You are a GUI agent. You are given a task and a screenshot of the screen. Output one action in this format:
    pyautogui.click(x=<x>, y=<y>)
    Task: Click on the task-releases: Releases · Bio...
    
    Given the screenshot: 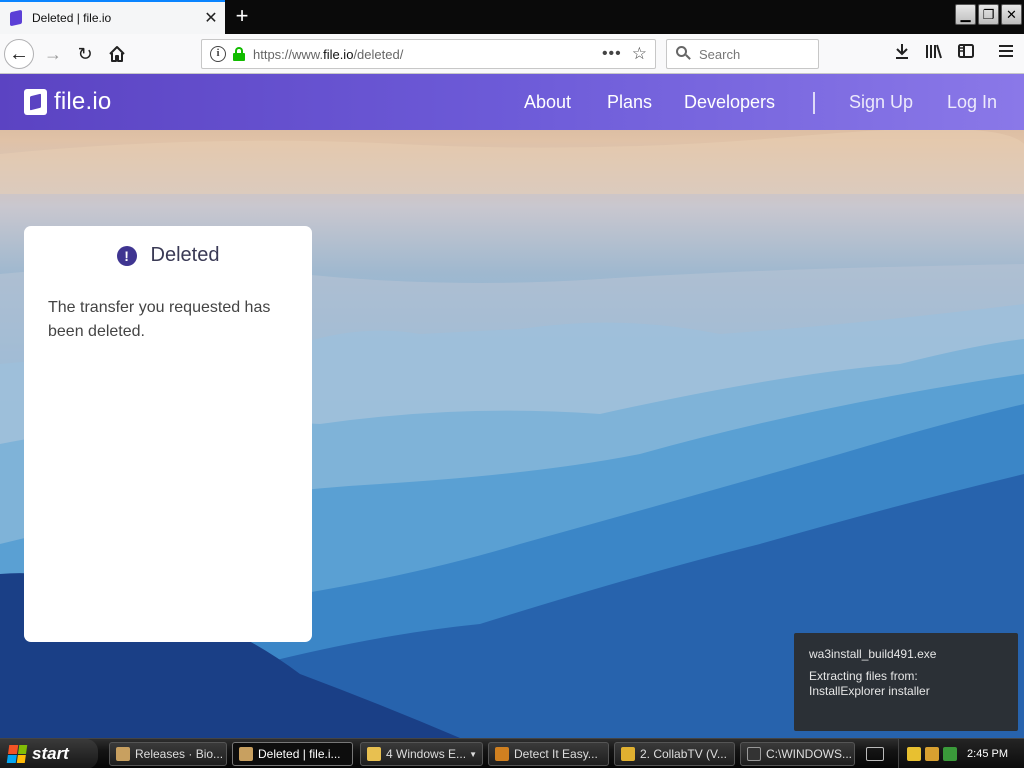 What is the action you would take?
    pyautogui.click(x=168, y=754)
    